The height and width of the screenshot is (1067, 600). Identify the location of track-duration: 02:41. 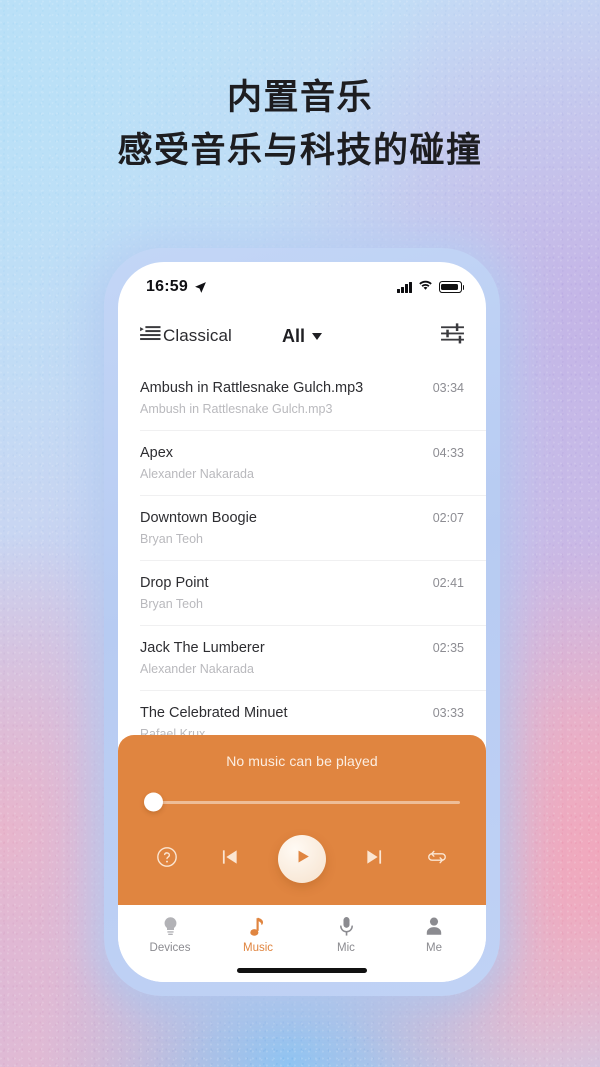
(448, 583).